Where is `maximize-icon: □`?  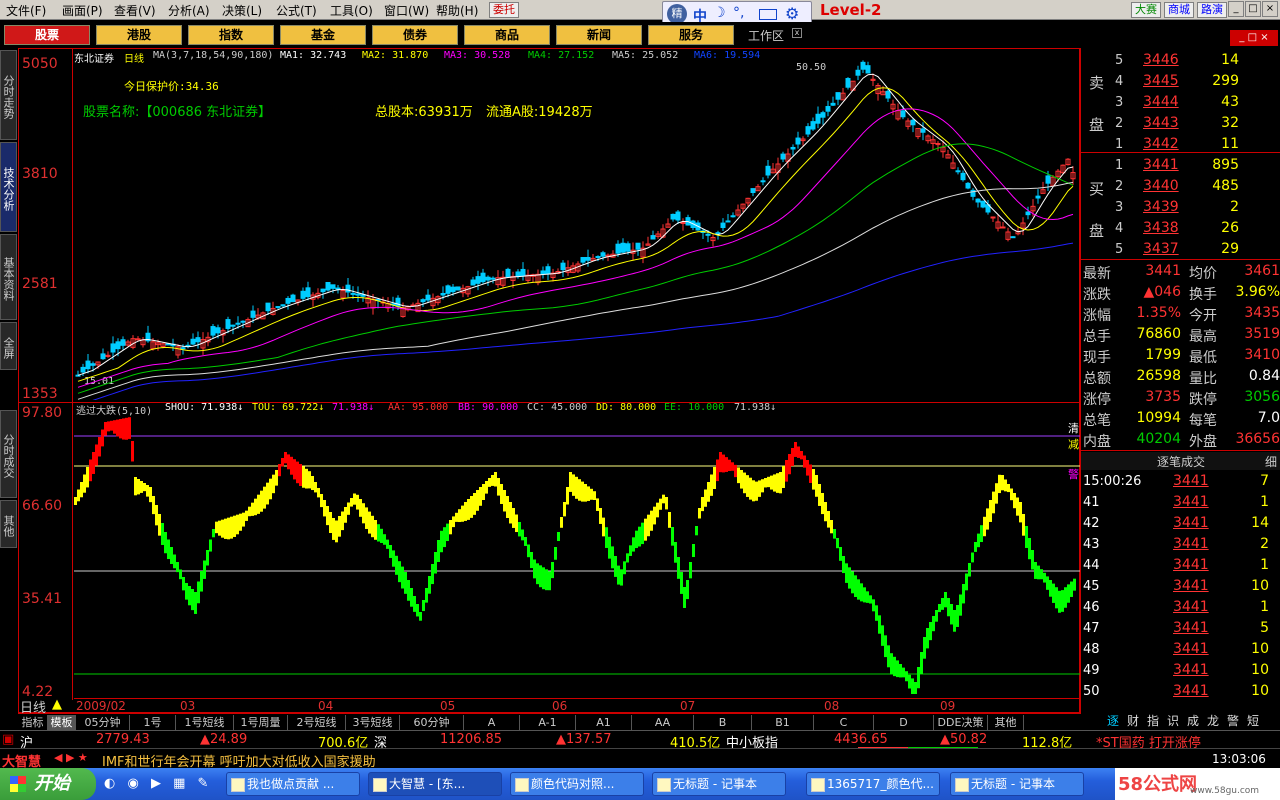
maximize-icon: □ is located at coordinates (1253, 9).